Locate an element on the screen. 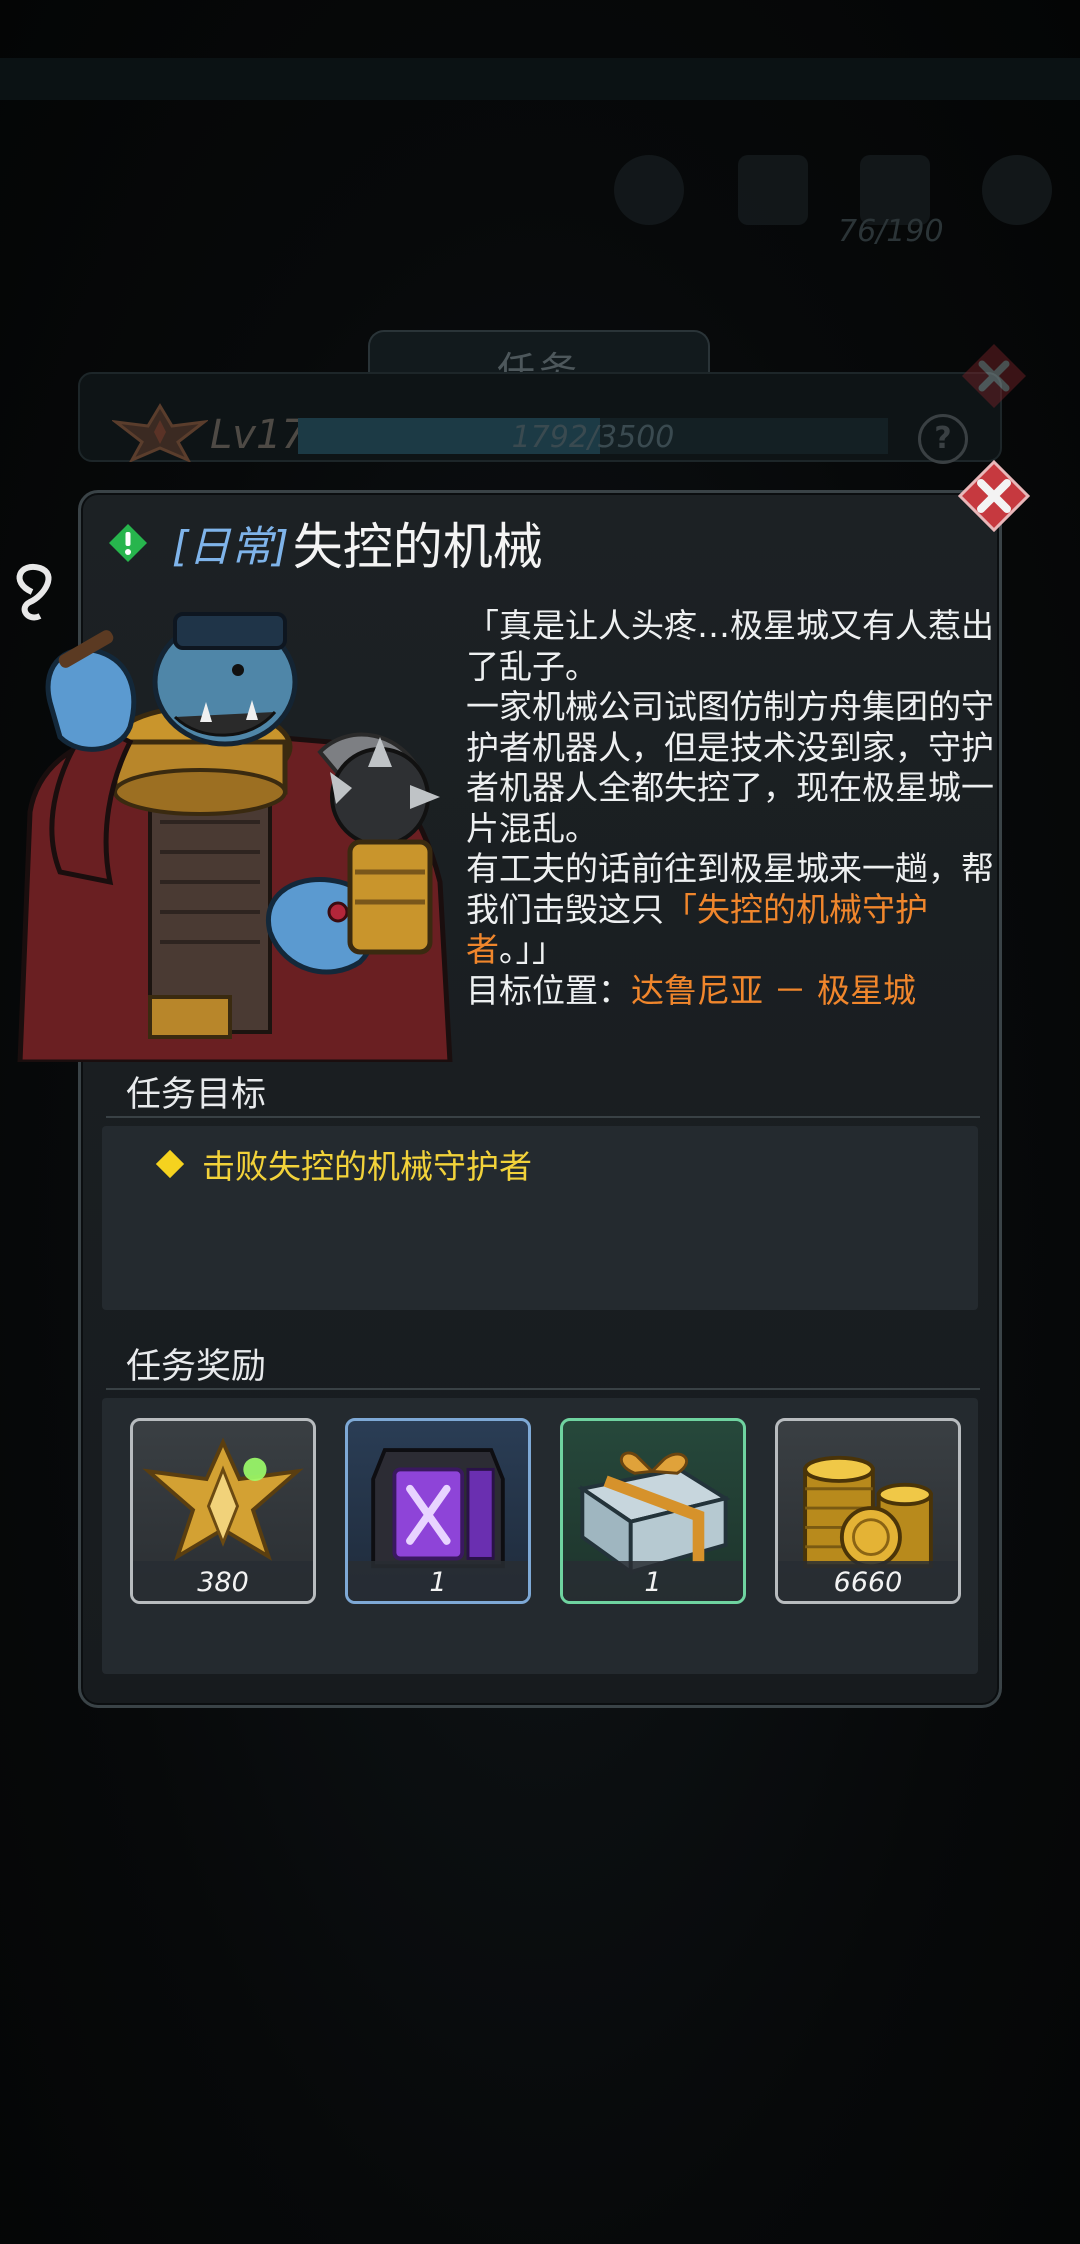 The width and height of the screenshot is (1080, 2244). reward-gift-box: 1 is located at coordinates (653, 1511).